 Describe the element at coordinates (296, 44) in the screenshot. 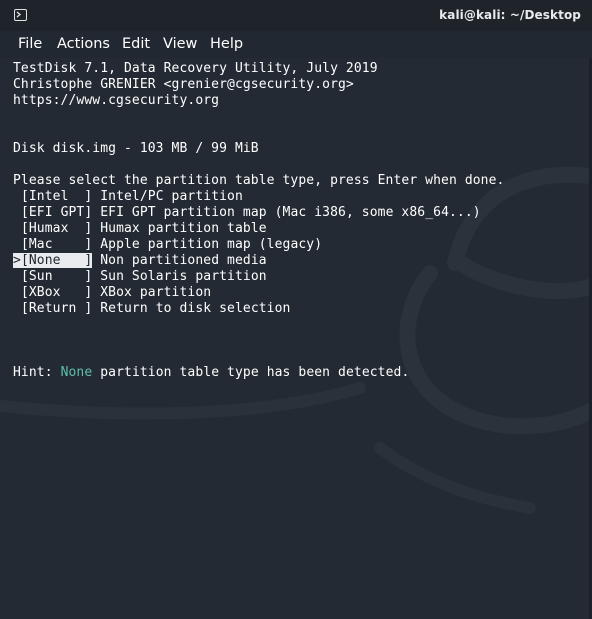

I see `menu-bar: File Actions Edit View Help` at that location.